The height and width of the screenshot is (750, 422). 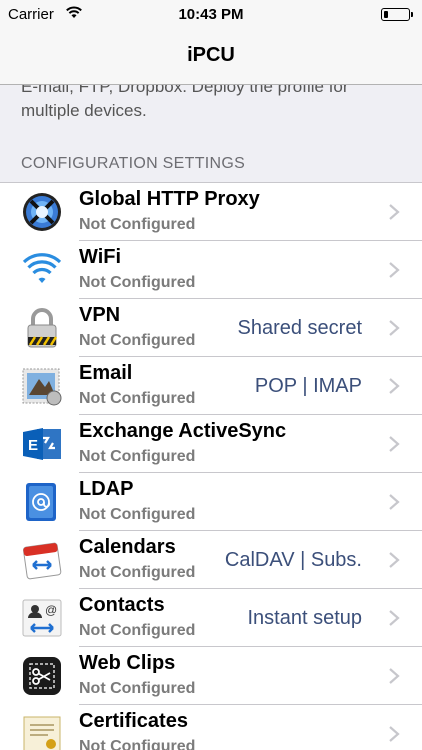 I want to click on row-title: VPN, so click(x=100, y=315).